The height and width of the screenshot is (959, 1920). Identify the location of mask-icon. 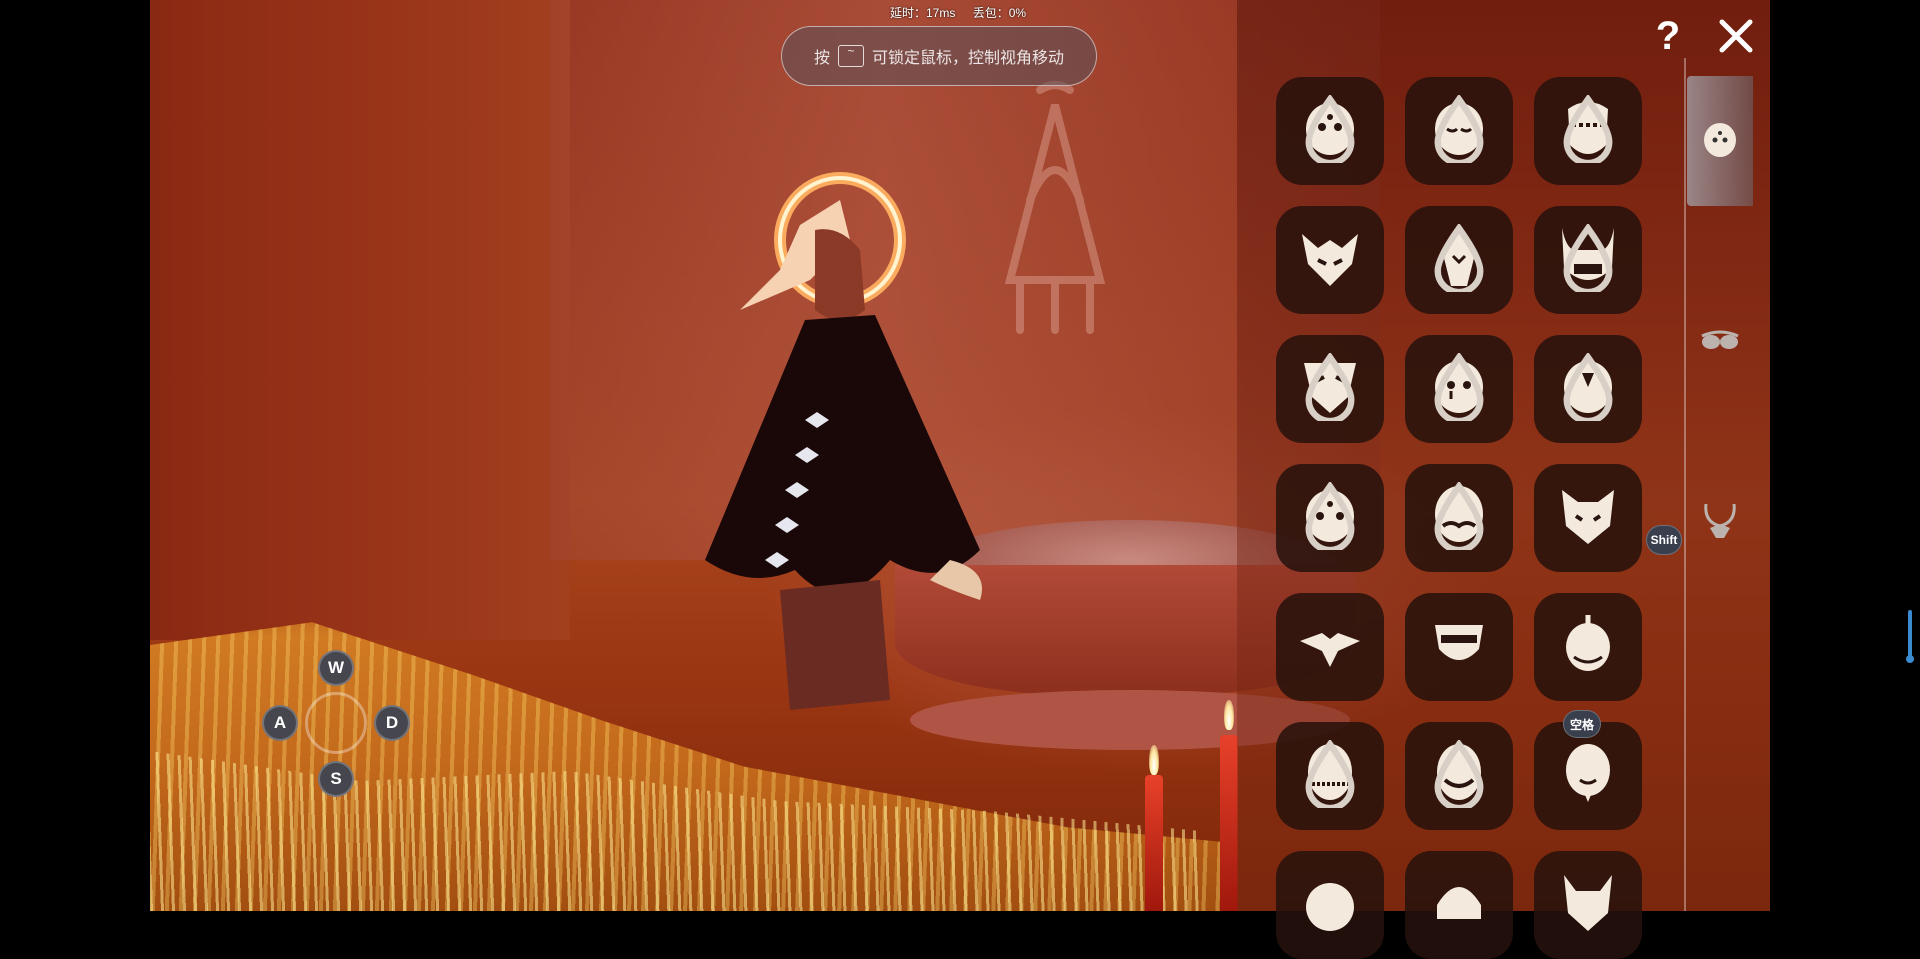
(1720, 140).